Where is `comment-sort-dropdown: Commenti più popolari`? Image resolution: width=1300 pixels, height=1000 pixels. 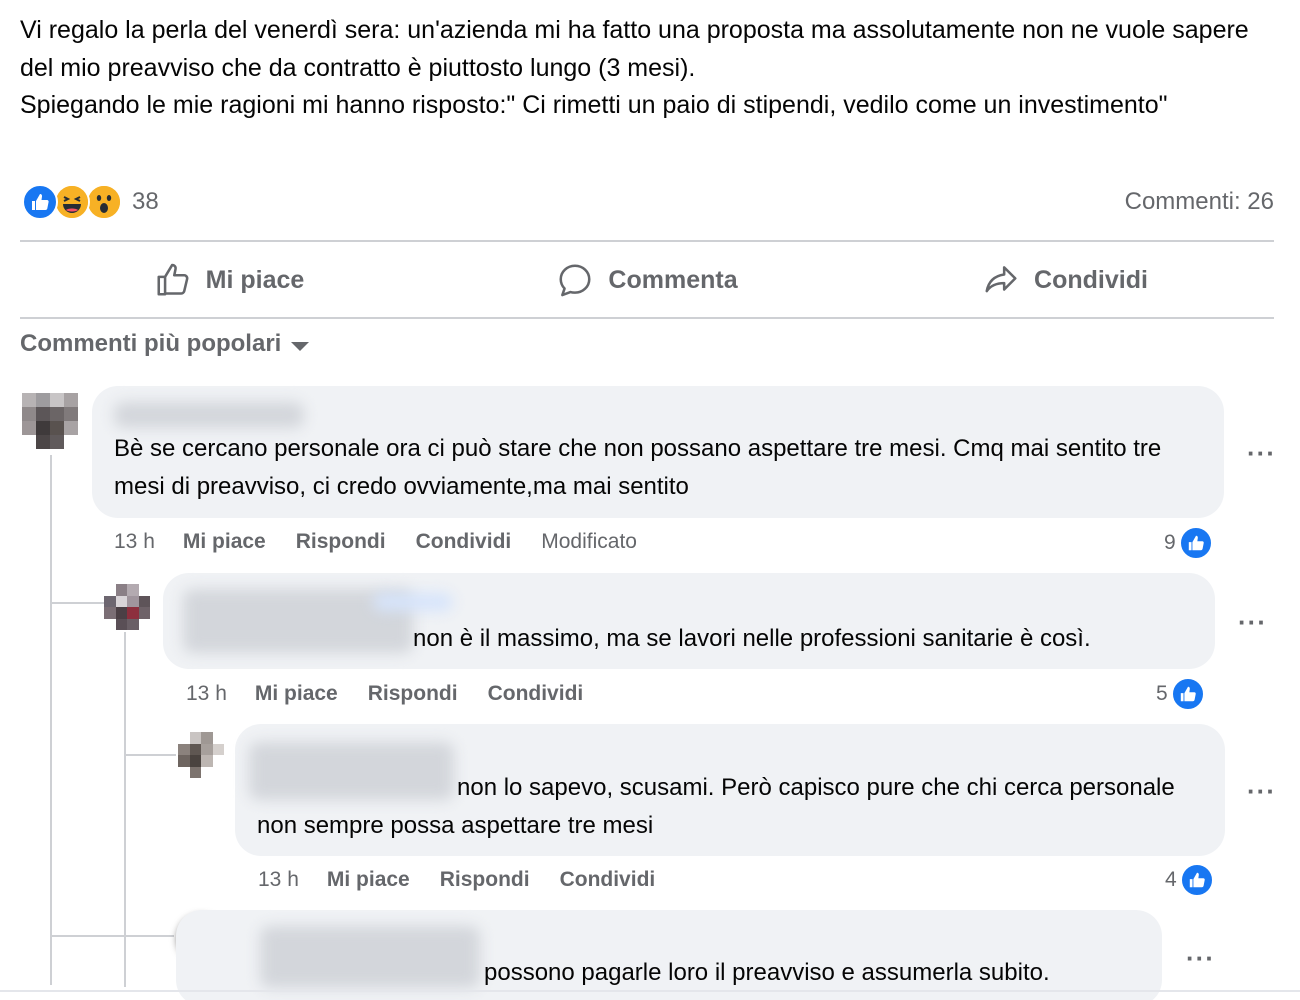
comment-sort-dropdown: Commenti più popolari is located at coordinates (165, 344).